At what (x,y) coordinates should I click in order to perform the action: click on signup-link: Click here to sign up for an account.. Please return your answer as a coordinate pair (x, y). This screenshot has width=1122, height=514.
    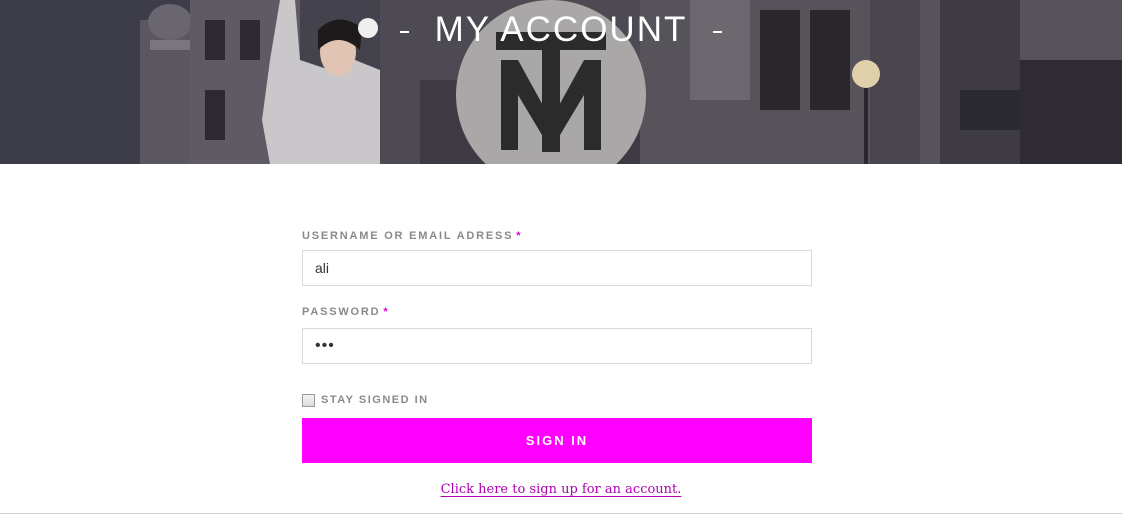
    Looking at the image, I should click on (561, 489).